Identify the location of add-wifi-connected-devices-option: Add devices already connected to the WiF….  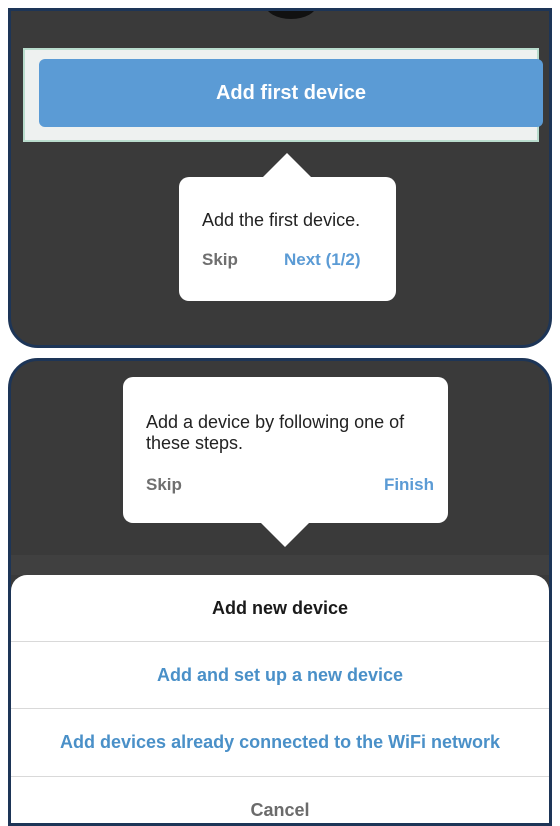
(280, 742).